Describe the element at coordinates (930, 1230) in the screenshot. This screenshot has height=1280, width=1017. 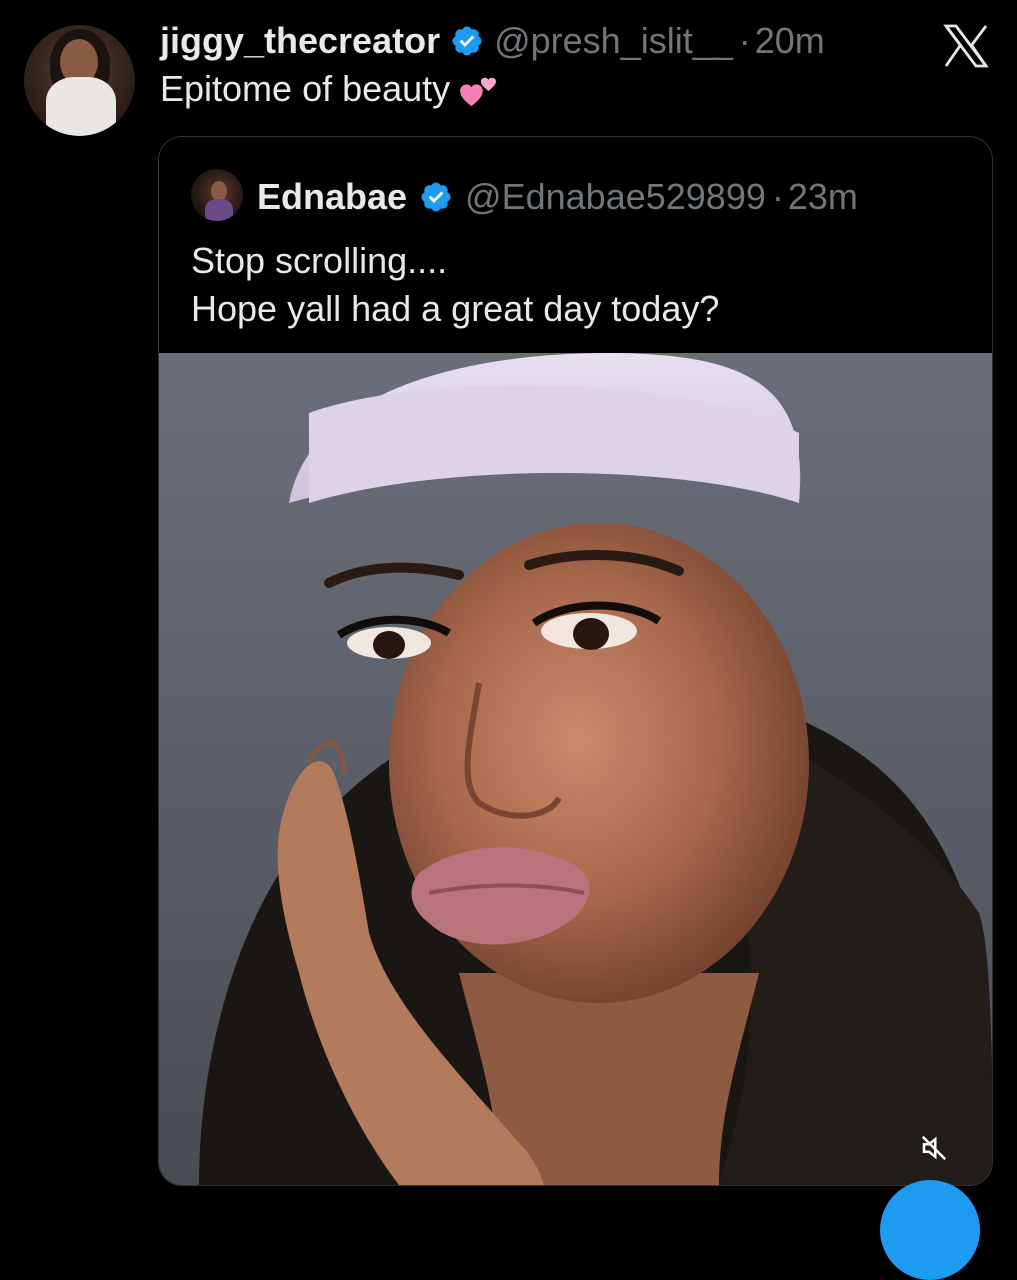
I see `compose-button` at that location.